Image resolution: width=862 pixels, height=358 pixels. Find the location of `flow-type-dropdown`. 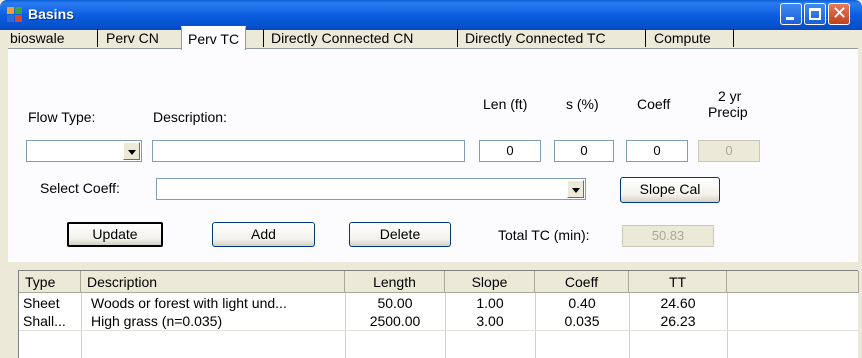

flow-type-dropdown is located at coordinates (84, 151).